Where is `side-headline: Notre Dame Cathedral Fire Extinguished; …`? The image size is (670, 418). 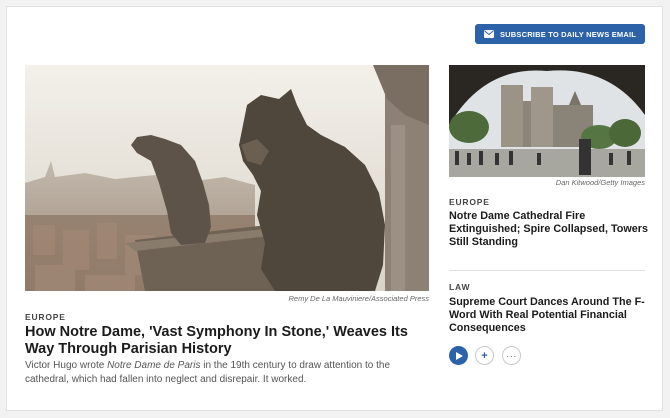 side-headline: Notre Dame Cathedral Fire Extinguished; … is located at coordinates (549, 229).